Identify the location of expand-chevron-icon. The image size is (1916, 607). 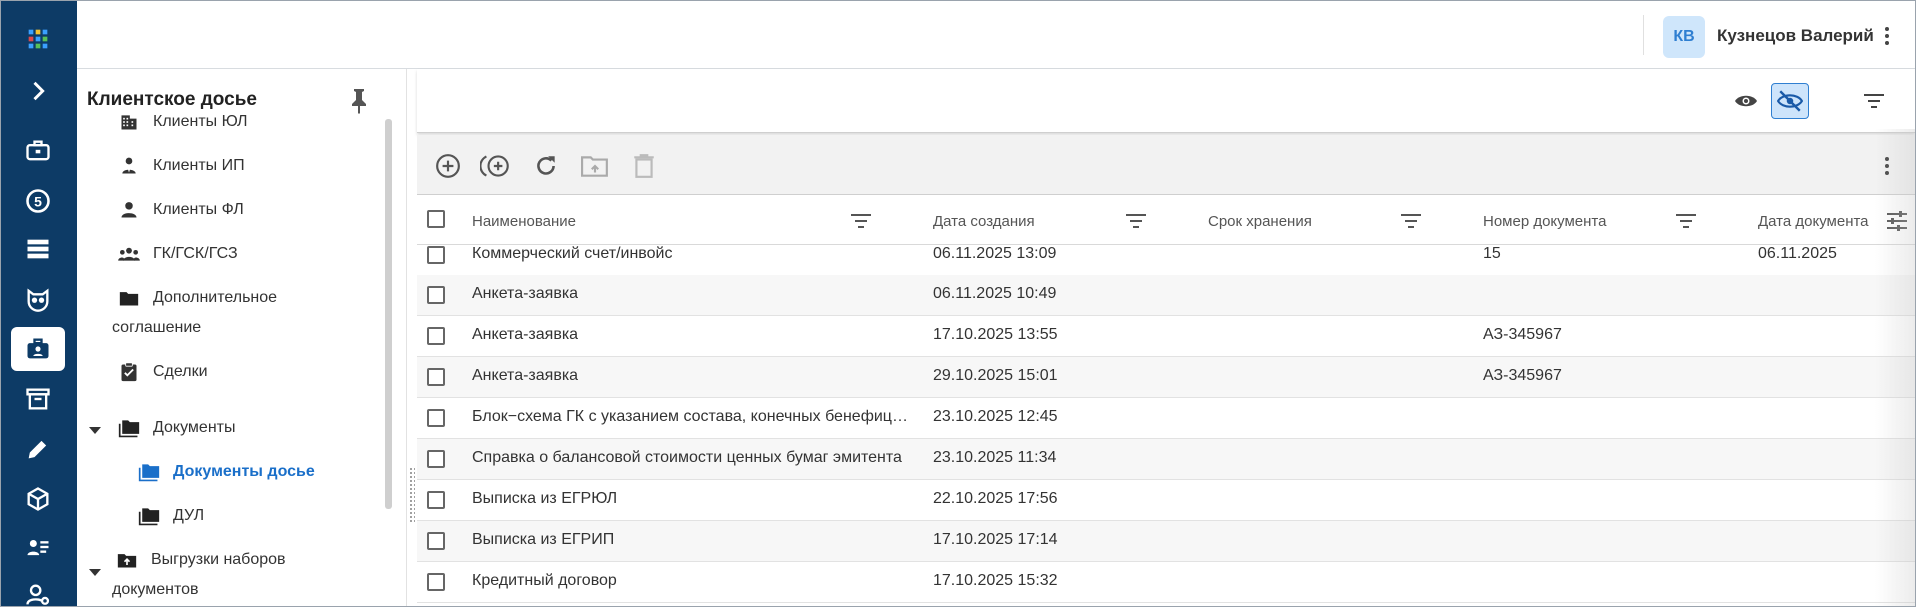
(38, 91).